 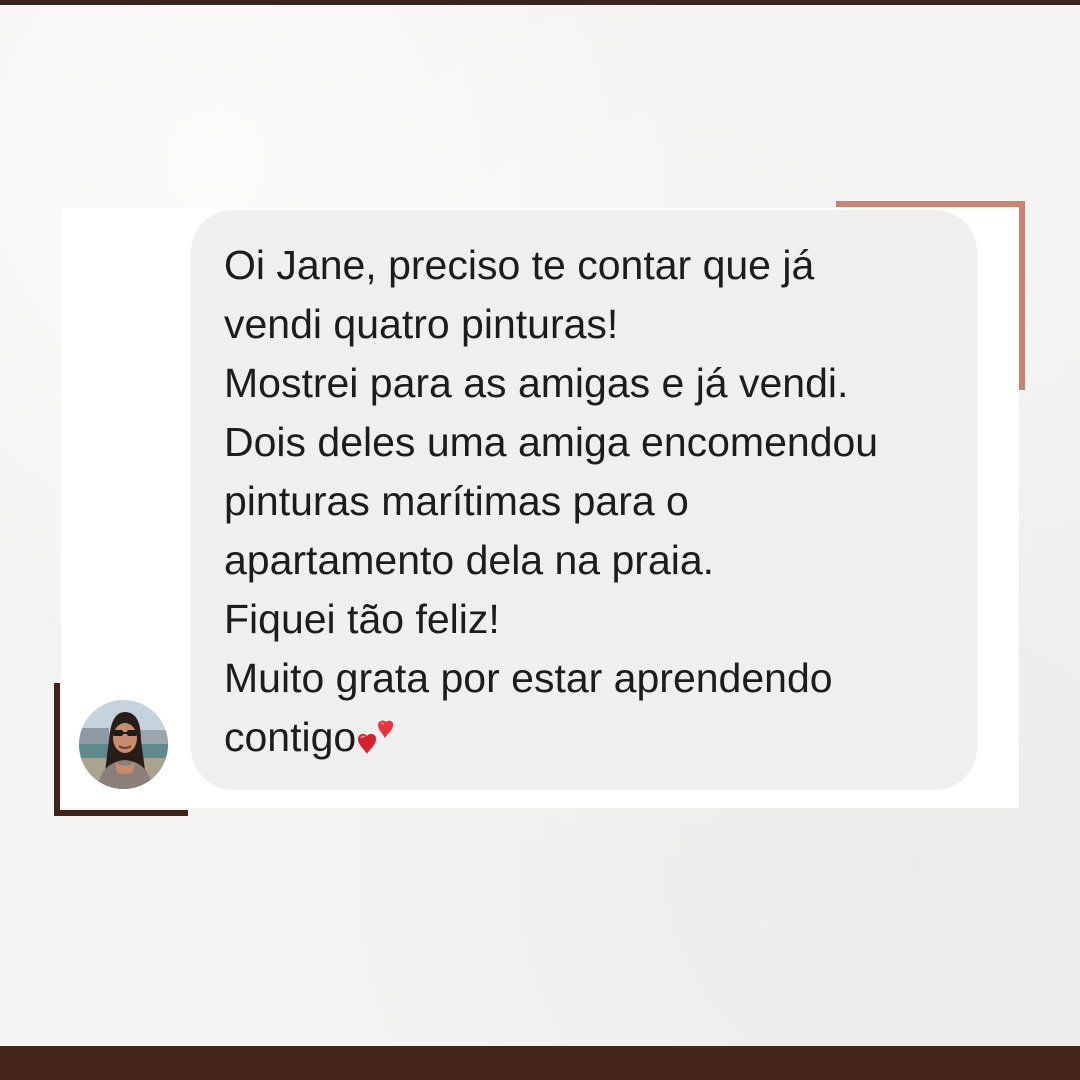 I want to click on sender-avatar, so click(x=123, y=744).